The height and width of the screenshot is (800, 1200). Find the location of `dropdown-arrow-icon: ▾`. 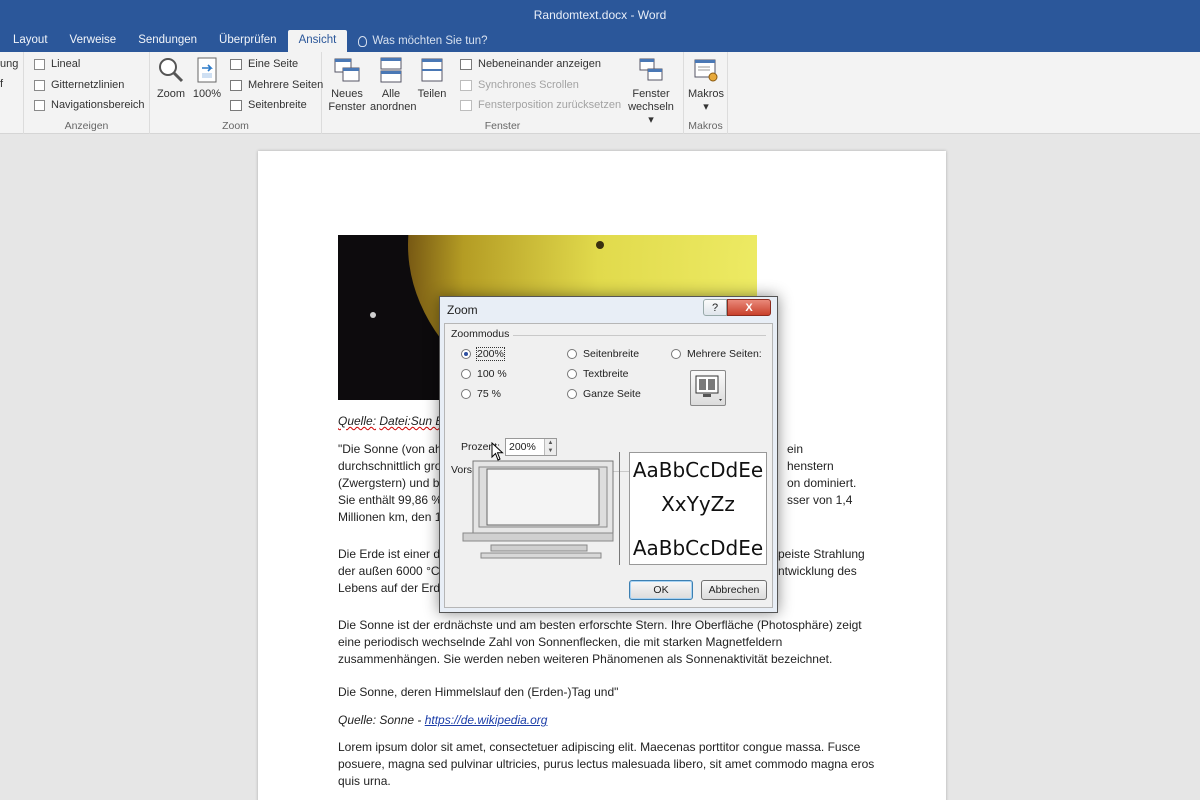

dropdown-arrow-icon: ▾ is located at coordinates (706, 107).